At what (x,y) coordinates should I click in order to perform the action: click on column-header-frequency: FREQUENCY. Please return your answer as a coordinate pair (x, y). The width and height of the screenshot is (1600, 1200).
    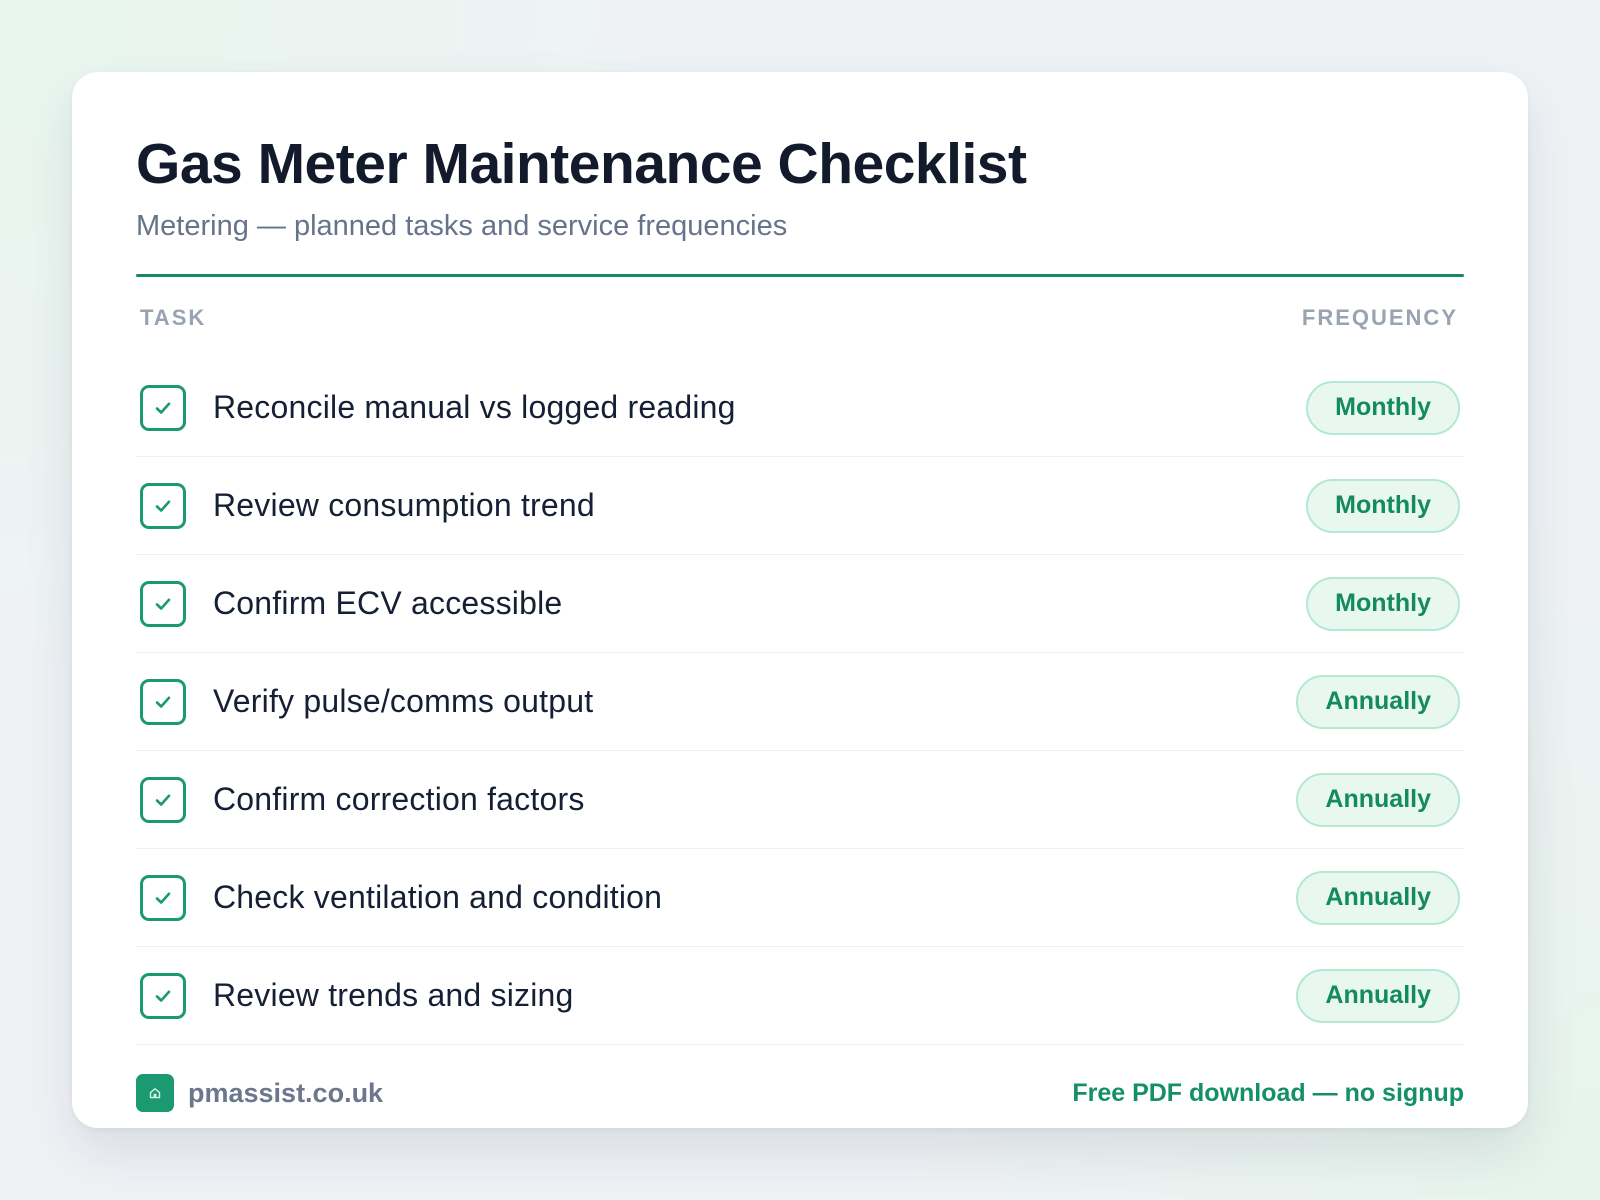
    Looking at the image, I should click on (1379, 317).